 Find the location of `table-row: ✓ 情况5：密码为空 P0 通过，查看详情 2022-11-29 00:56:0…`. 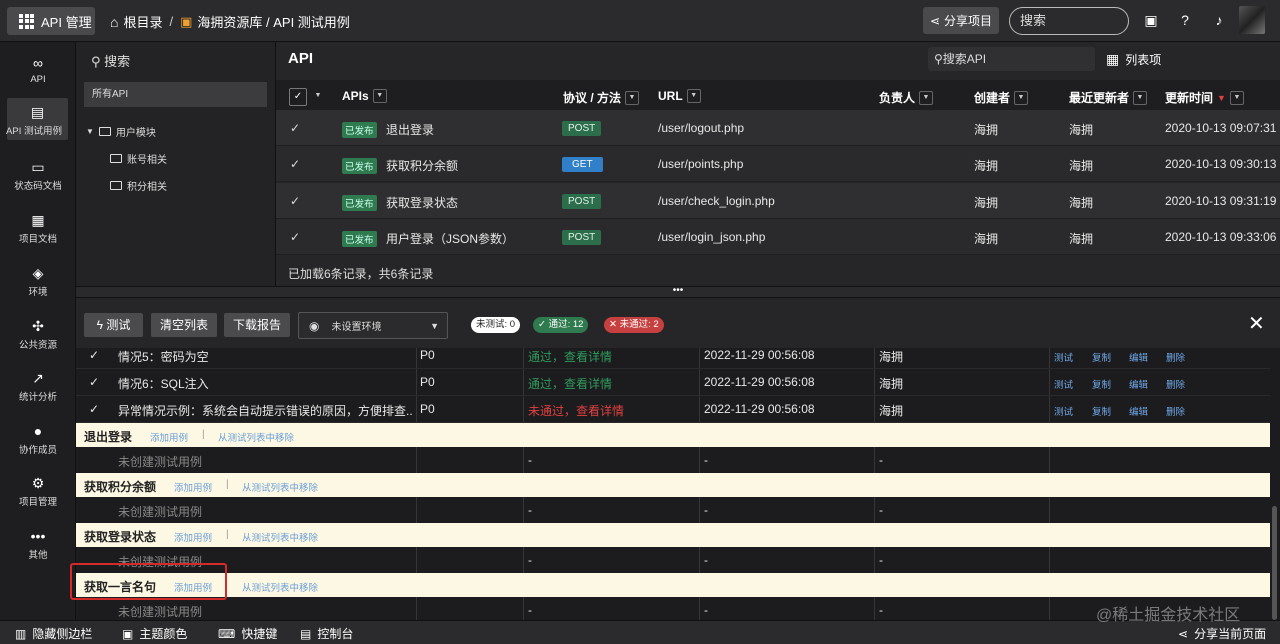

table-row: ✓ 情况5：密码为空 P0 通过，查看详情 2022-11-29 00:56:0… is located at coordinates (673, 358).